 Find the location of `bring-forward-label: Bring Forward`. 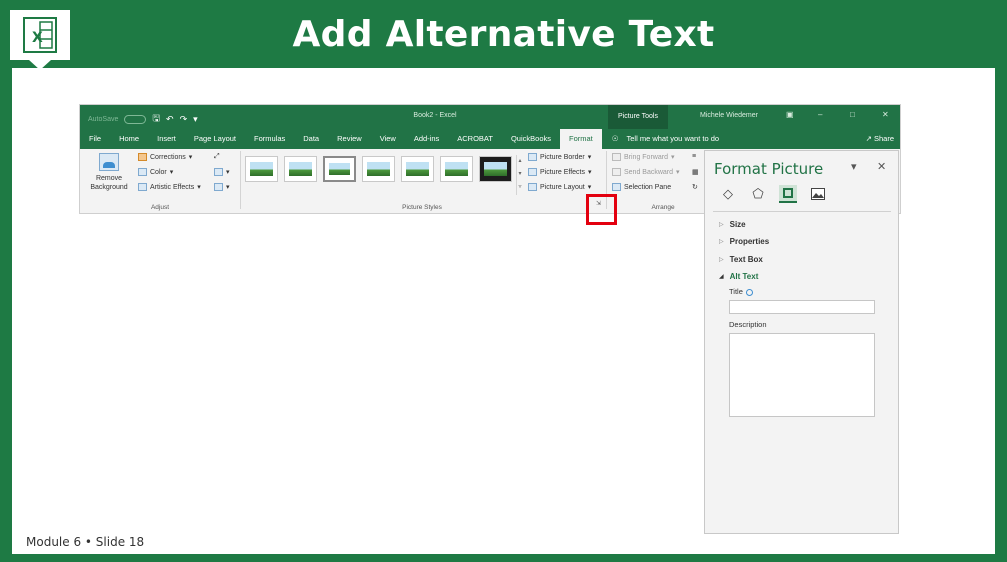

bring-forward-label: Bring Forward is located at coordinates (646, 157).